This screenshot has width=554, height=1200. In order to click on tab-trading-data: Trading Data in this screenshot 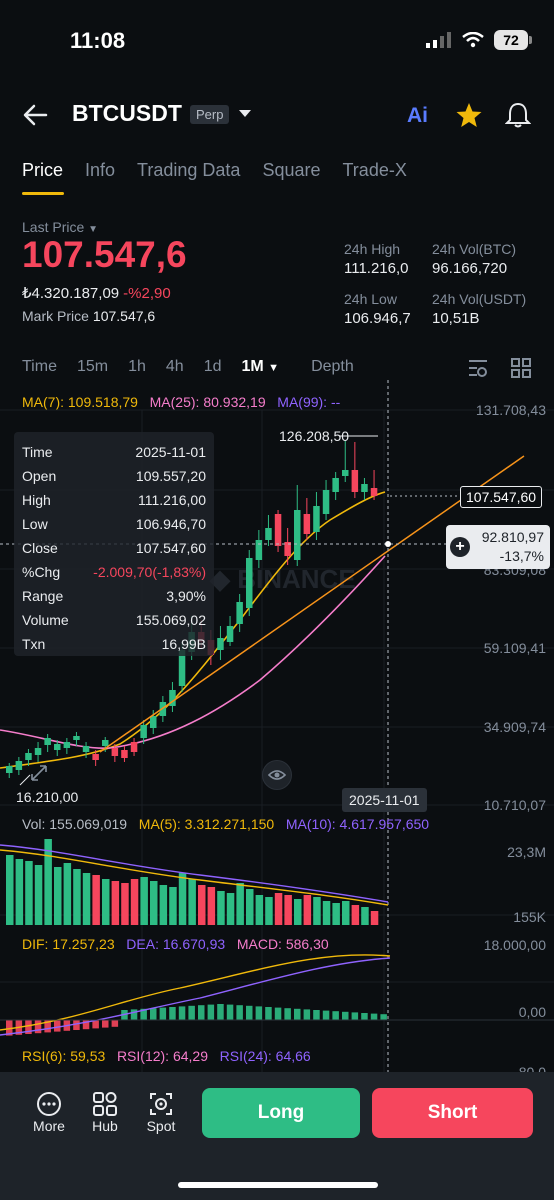, I will do `click(188, 170)`.